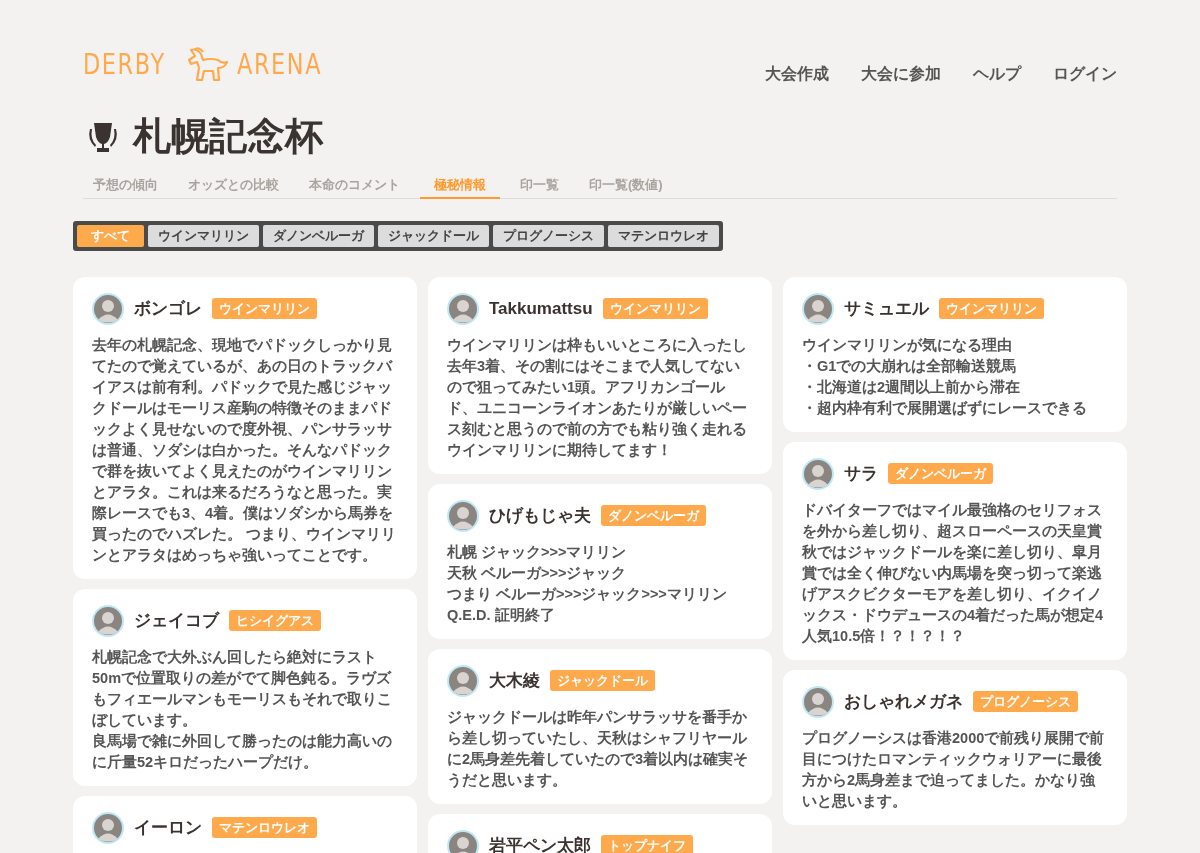 This screenshot has height=853, width=1200. Describe the element at coordinates (907, 345) in the screenshot. I see `comment-text: ウインマリリンが気になる理由` at that location.